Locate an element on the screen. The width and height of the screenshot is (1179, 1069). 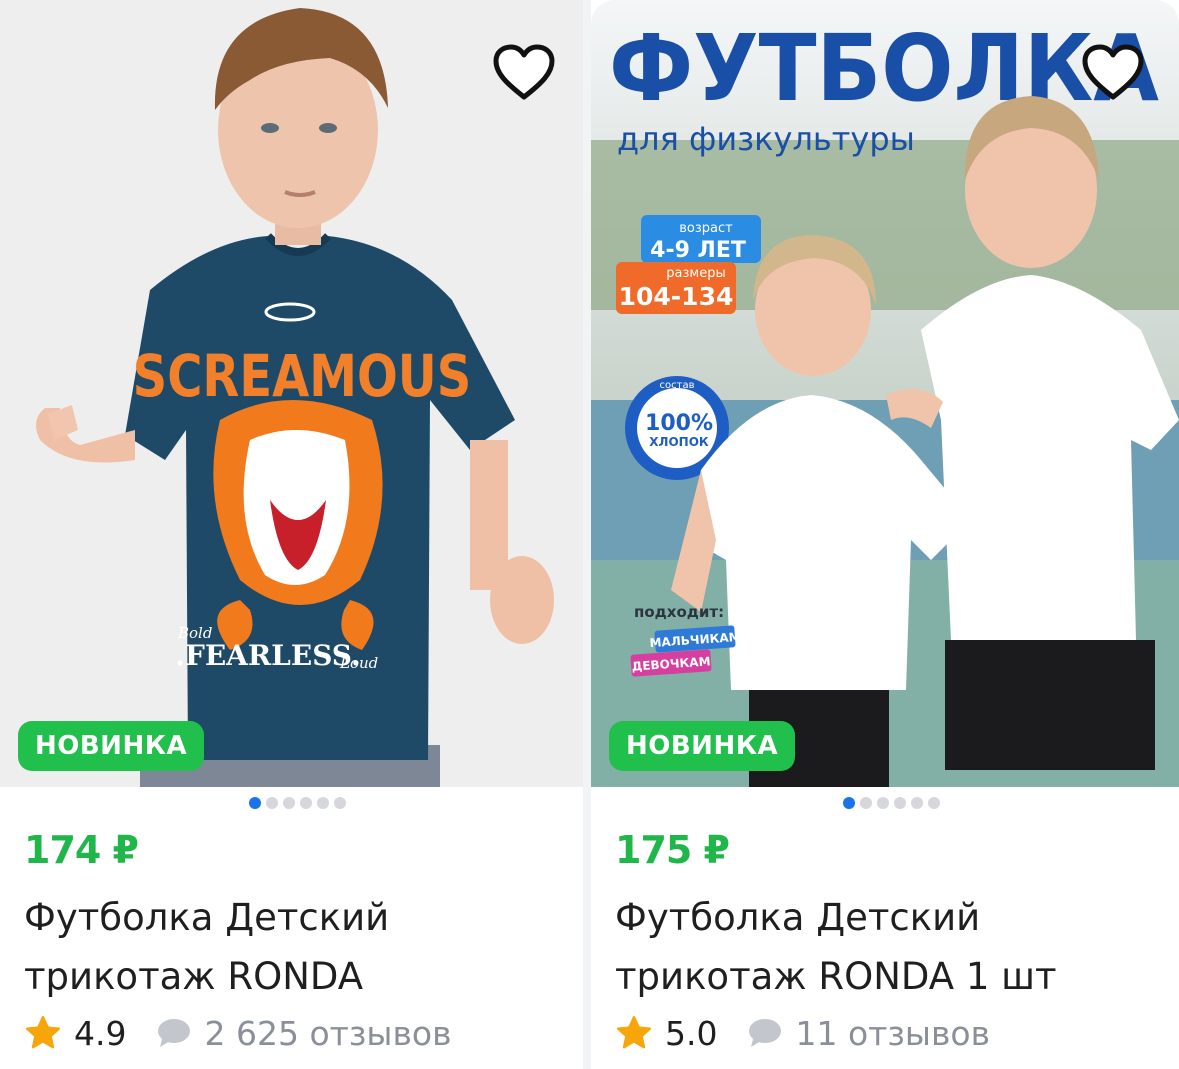
print-text-bottom: .FEARLESS. is located at coordinates (268, 655).